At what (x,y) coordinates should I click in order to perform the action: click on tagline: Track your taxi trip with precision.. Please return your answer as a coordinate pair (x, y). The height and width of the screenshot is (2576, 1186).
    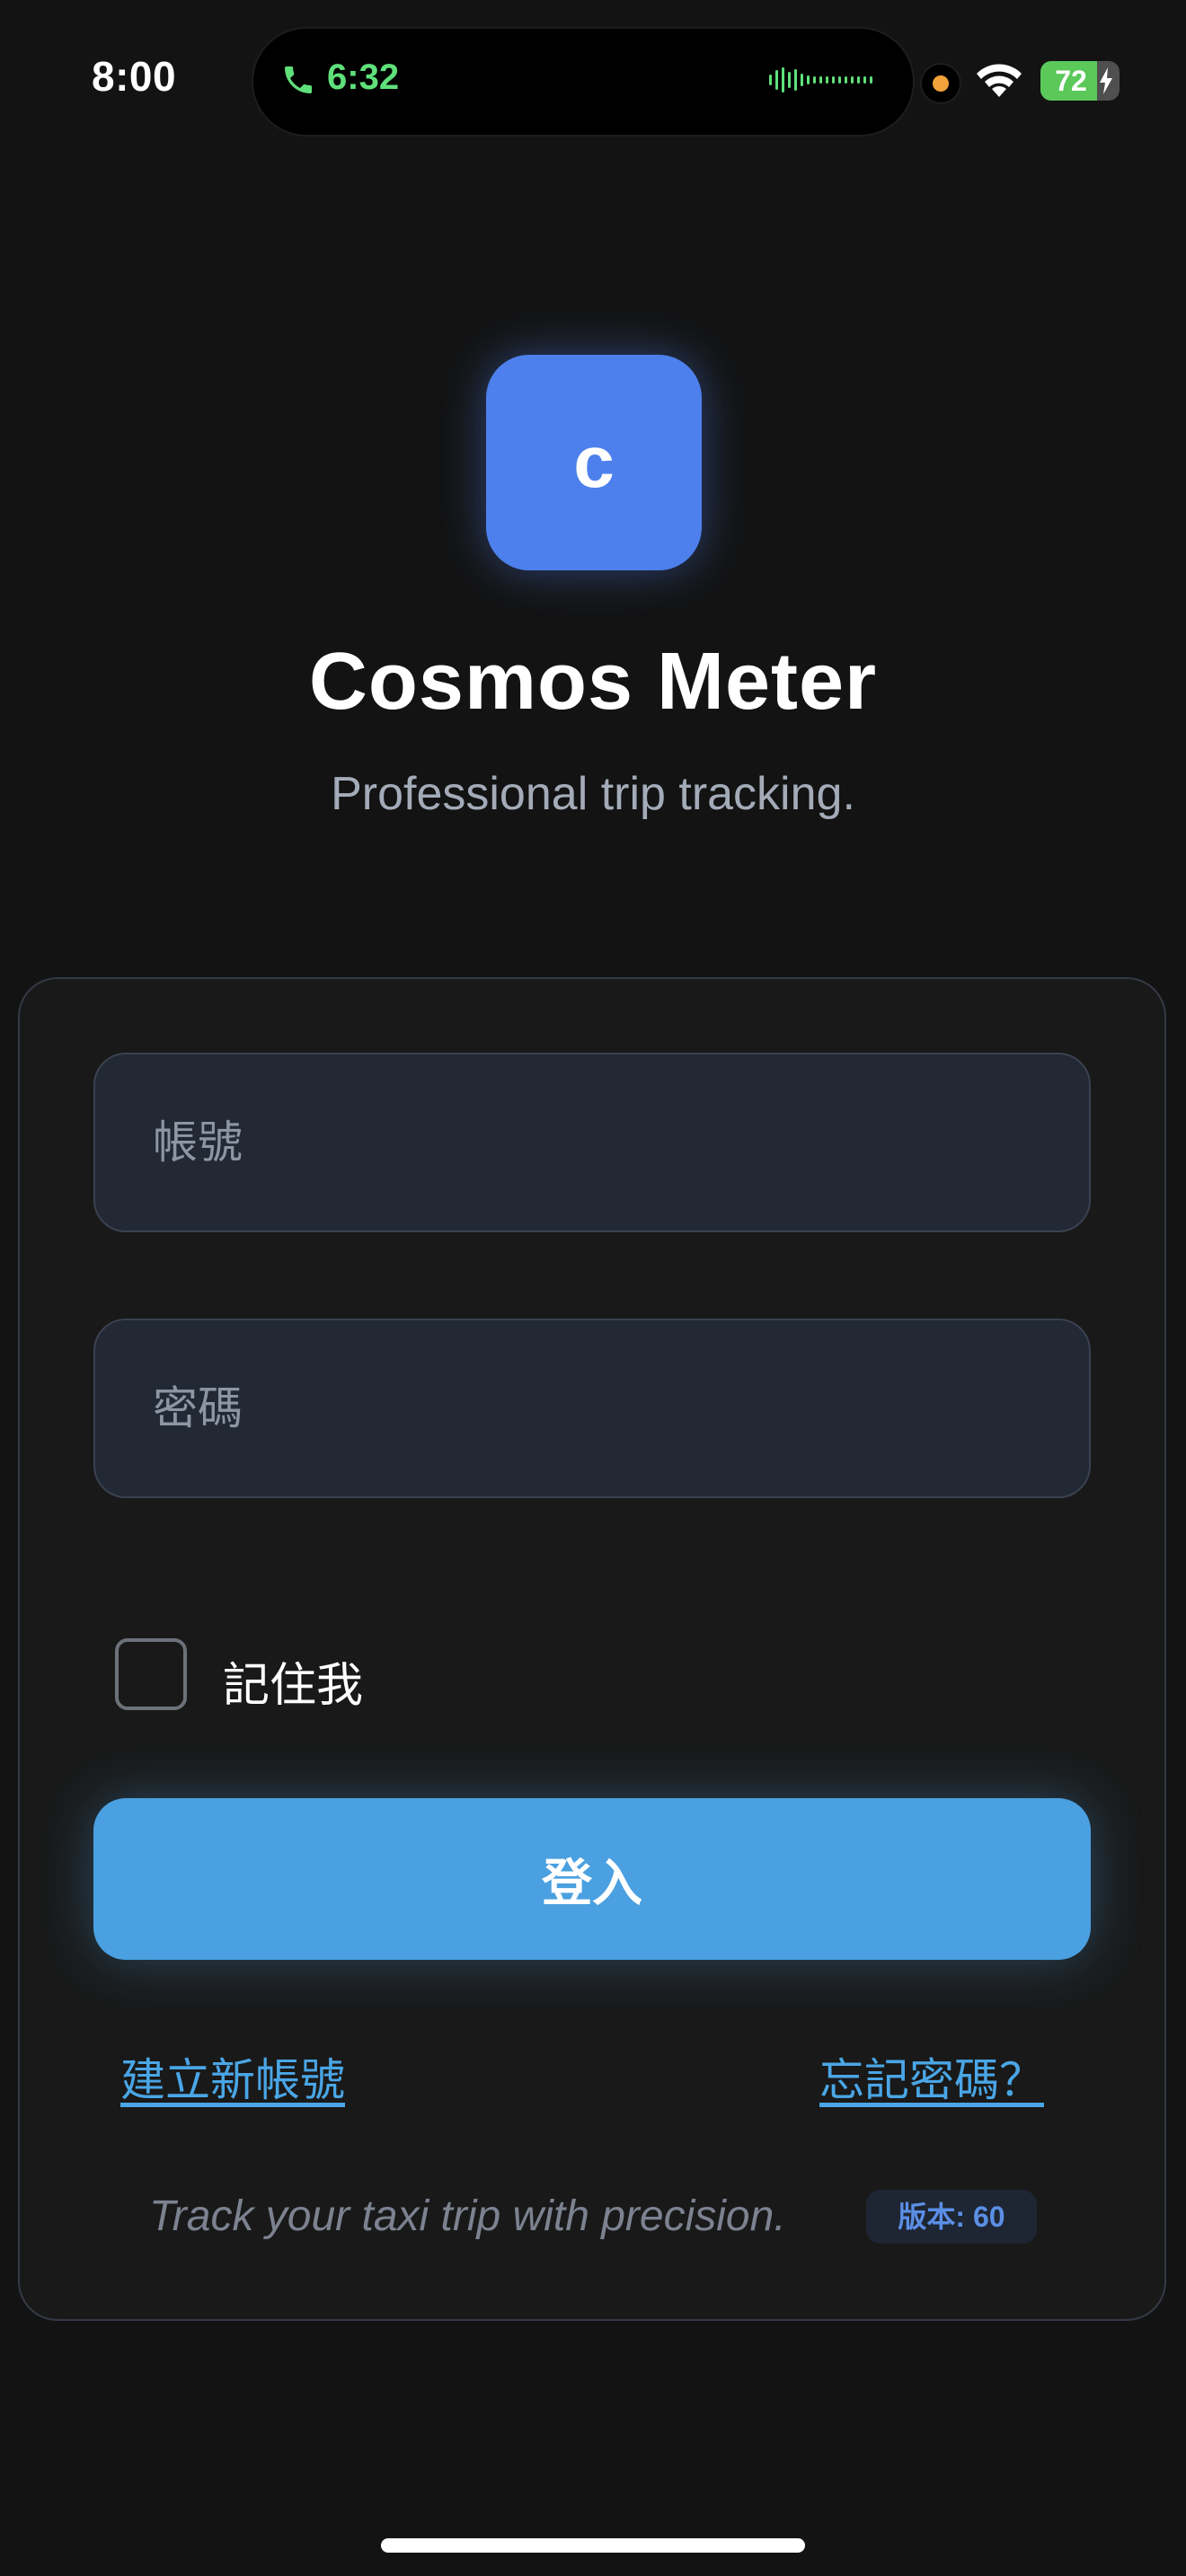
    Looking at the image, I should click on (467, 2216).